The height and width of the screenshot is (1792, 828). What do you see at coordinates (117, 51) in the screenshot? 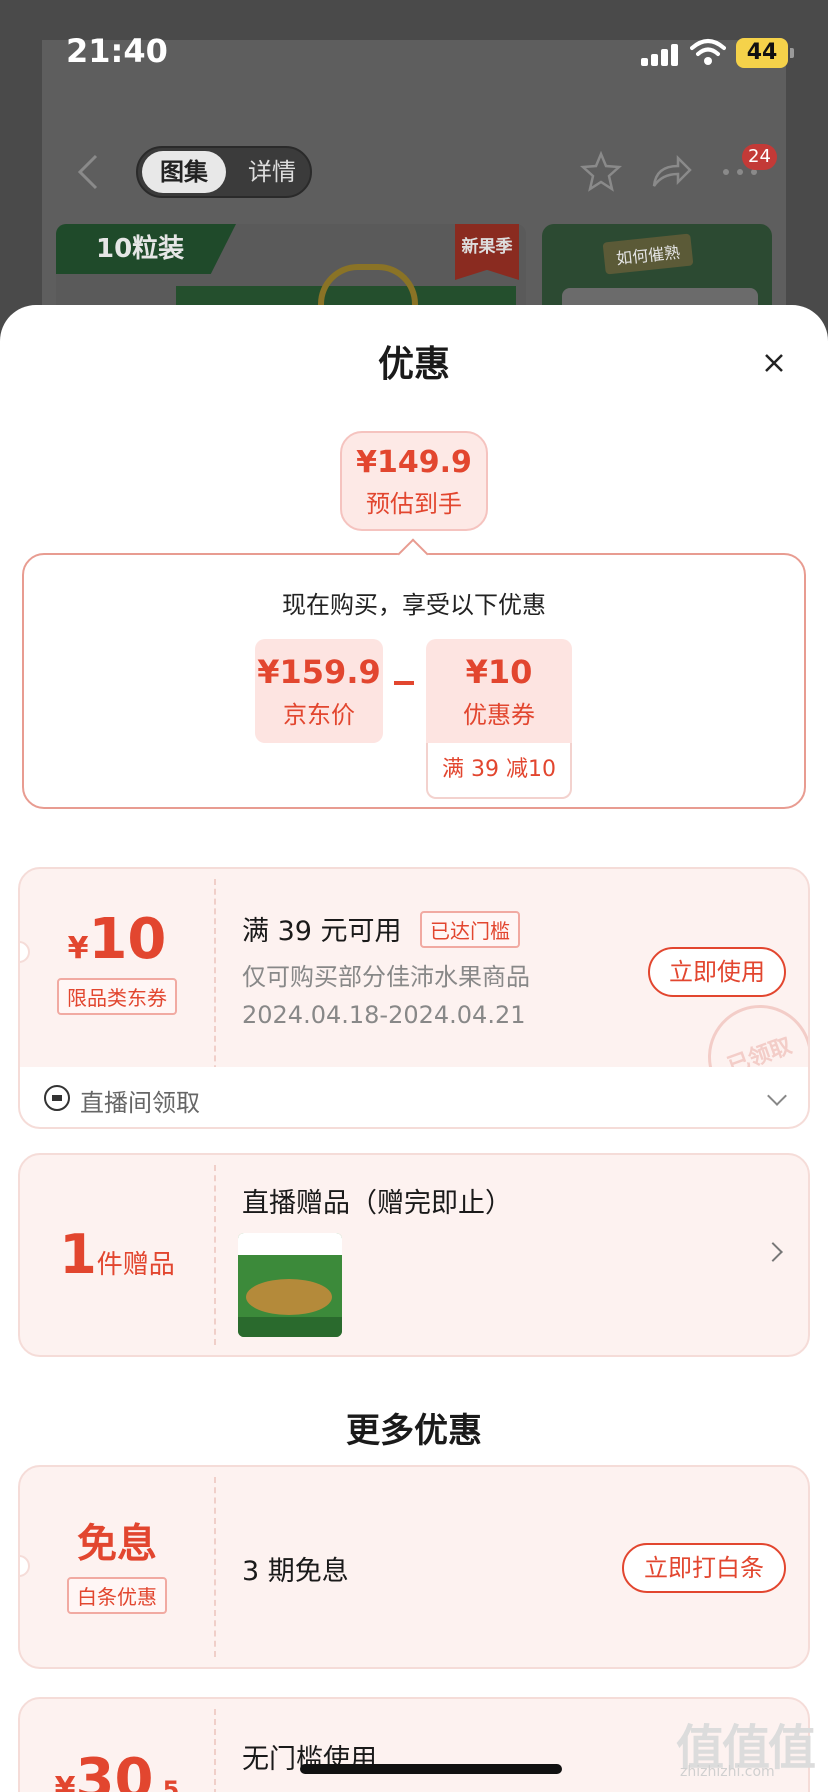
I see `status-time: 21:40` at bounding box center [117, 51].